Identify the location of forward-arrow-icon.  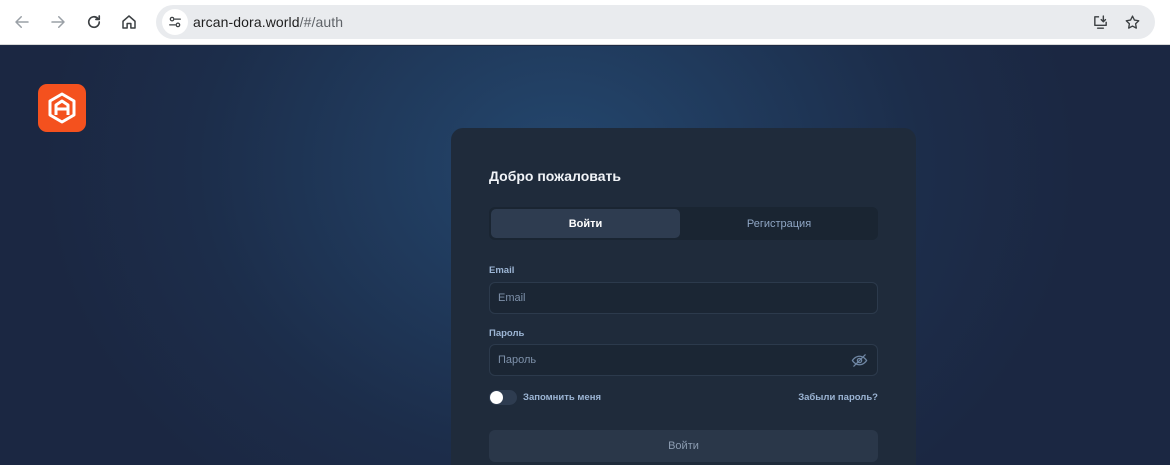
(58, 22).